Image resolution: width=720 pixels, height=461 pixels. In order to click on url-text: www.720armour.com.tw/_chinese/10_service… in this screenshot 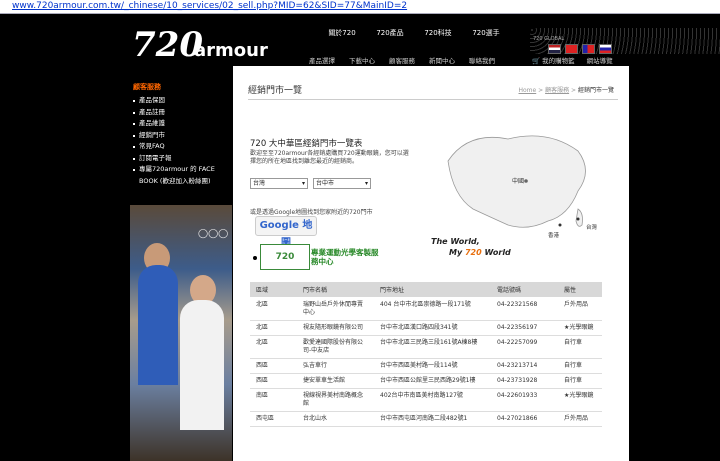, I will do `click(210, 6)`.